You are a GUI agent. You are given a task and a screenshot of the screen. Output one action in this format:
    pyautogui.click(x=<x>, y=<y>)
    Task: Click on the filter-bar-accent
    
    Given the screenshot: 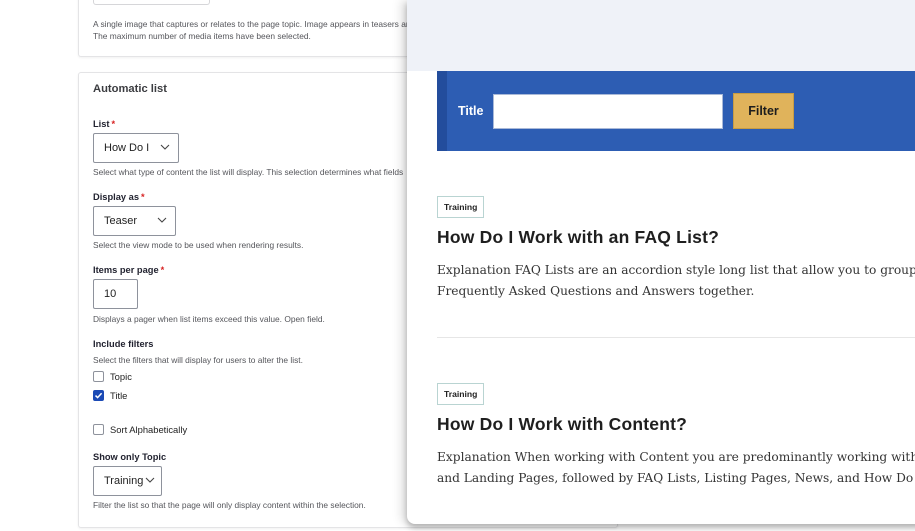 What is the action you would take?
    pyautogui.click(x=442, y=111)
    